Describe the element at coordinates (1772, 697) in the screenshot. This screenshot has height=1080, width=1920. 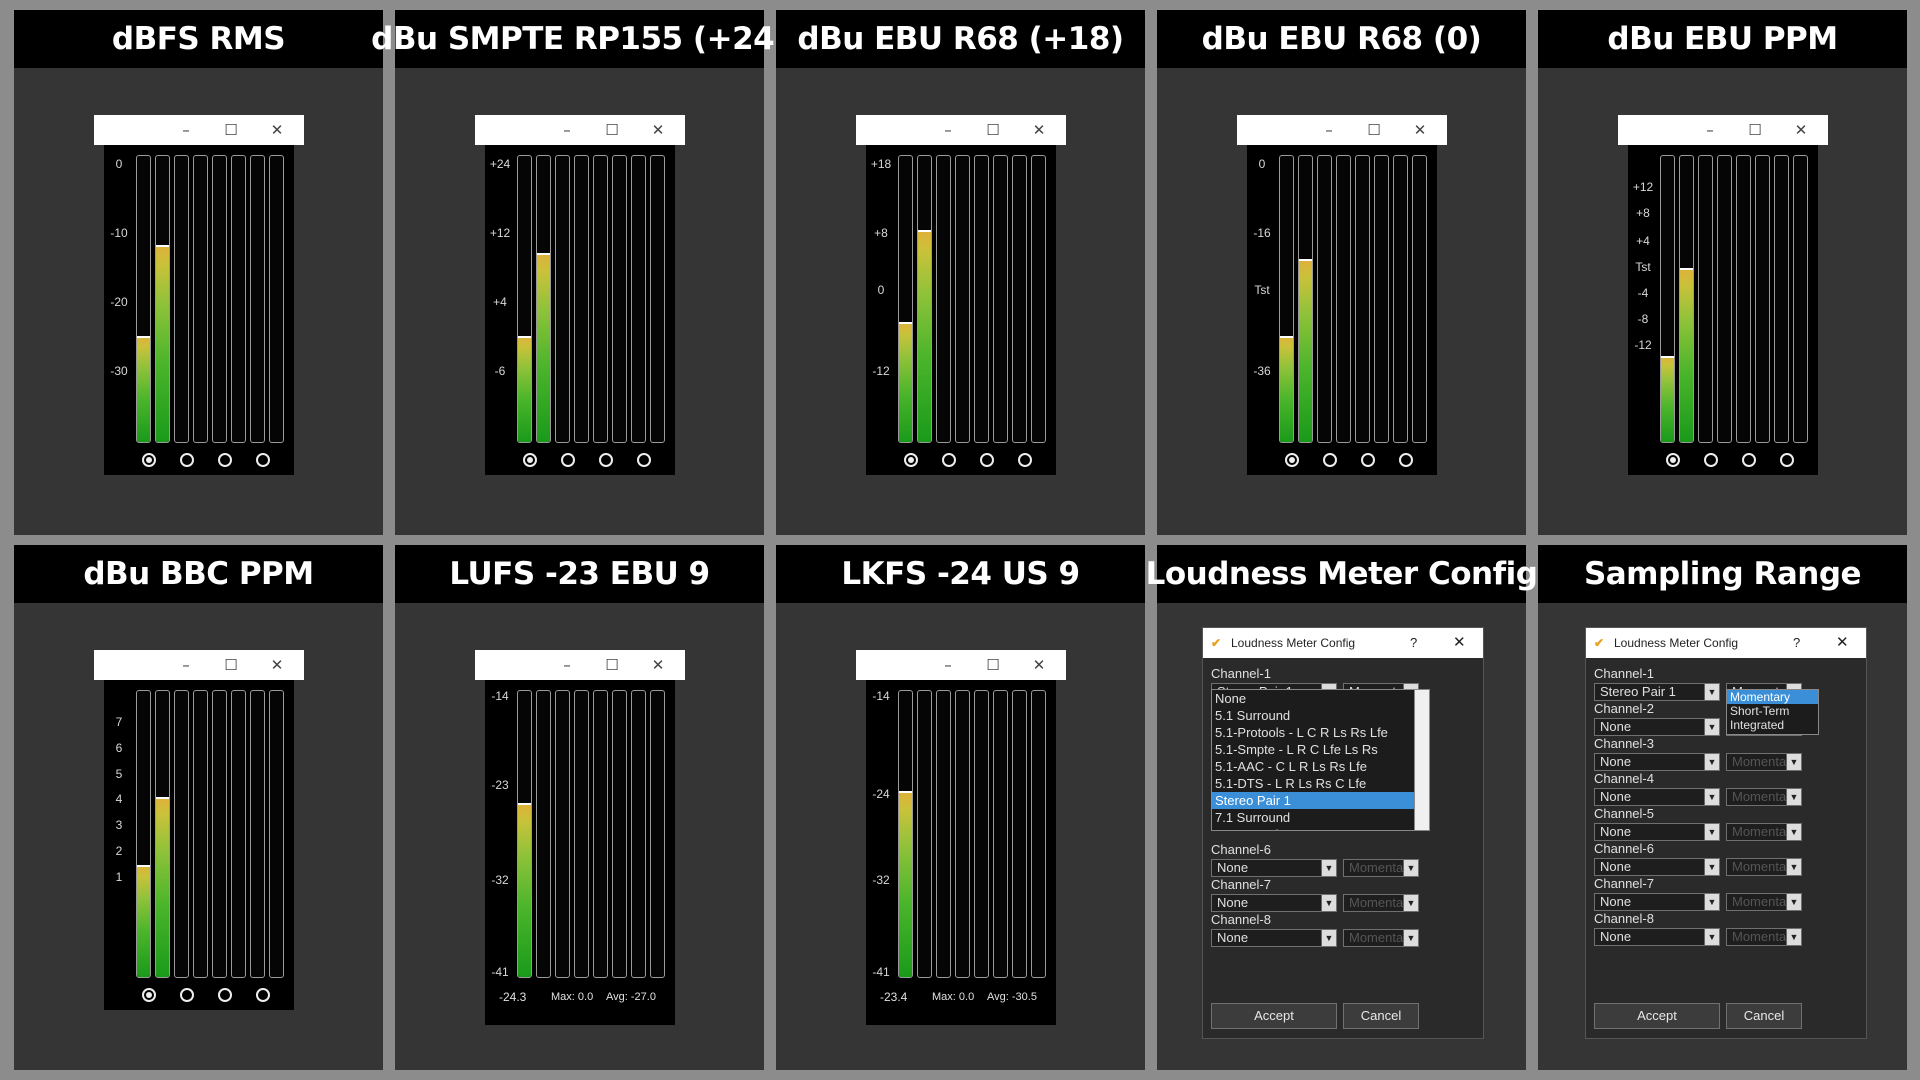
I see `dropdown-option: Momentary` at that location.